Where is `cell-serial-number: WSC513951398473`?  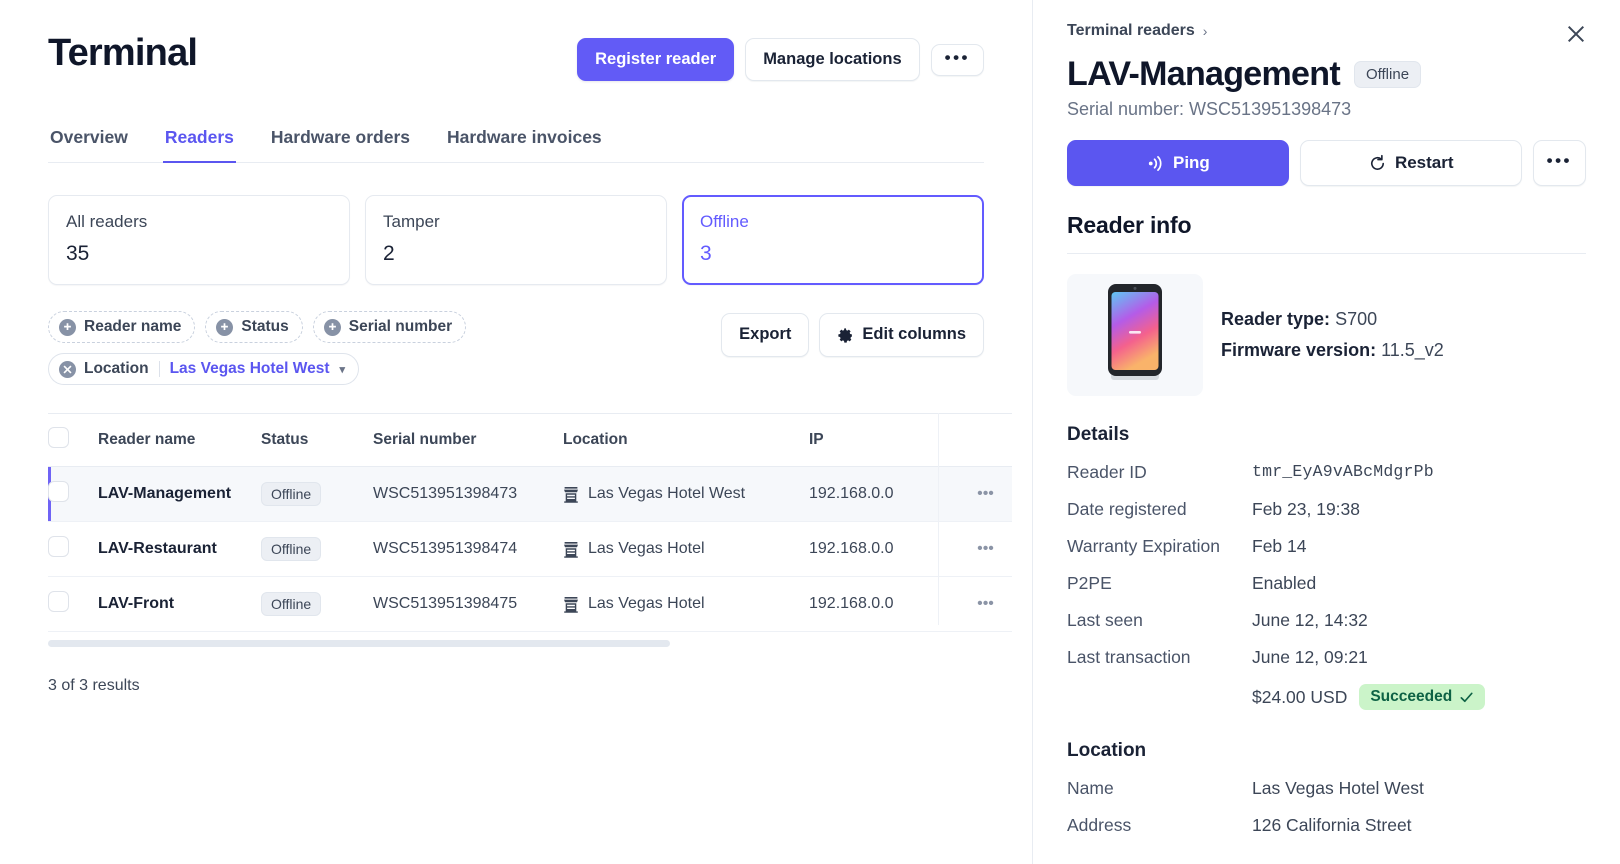
cell-serial-number: WSC513951398473 is located at coordinates (468, 494).